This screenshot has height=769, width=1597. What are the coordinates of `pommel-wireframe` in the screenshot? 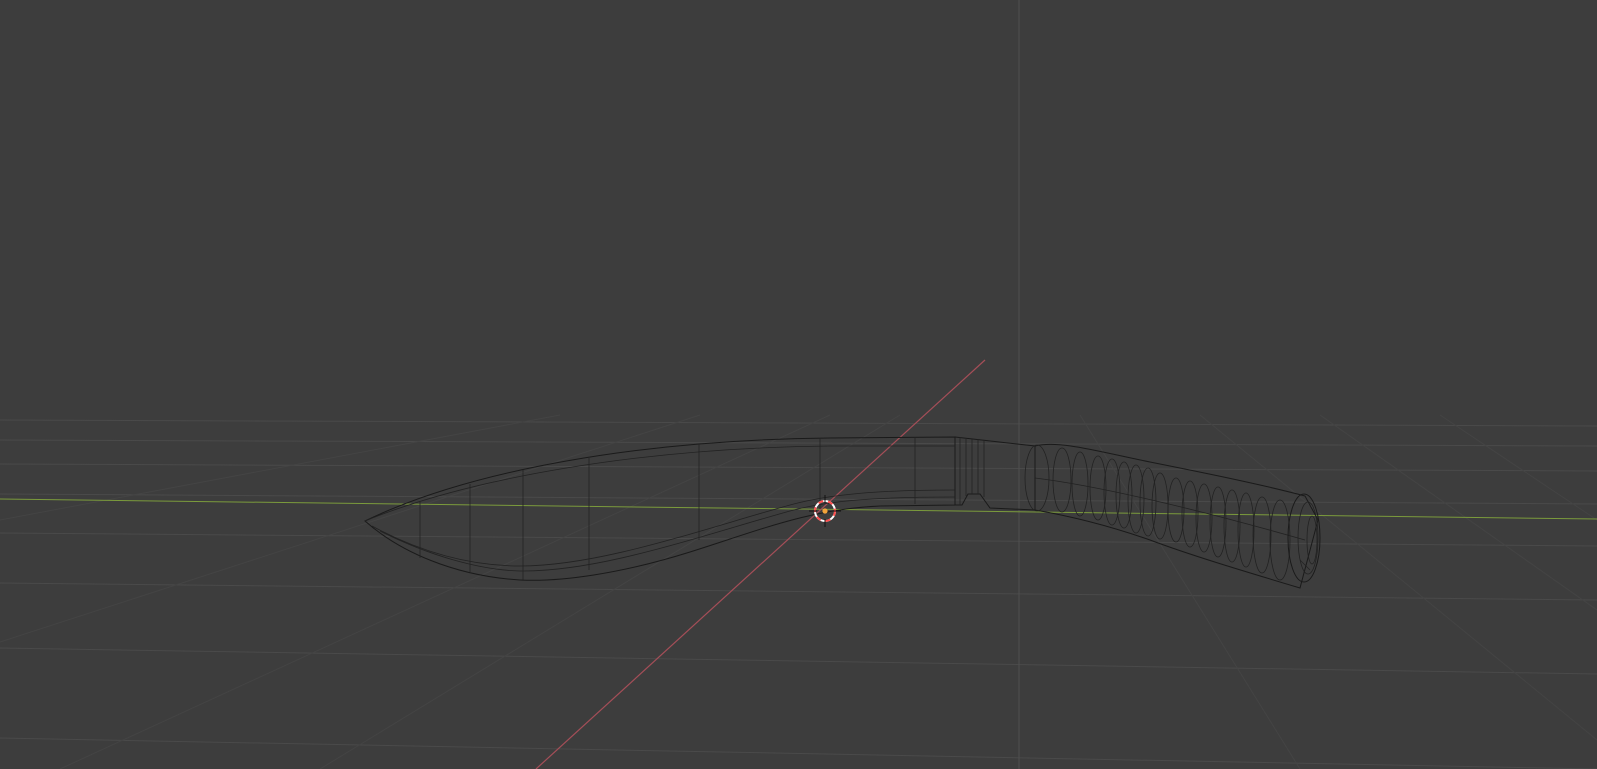 It's located at (1304, 538).